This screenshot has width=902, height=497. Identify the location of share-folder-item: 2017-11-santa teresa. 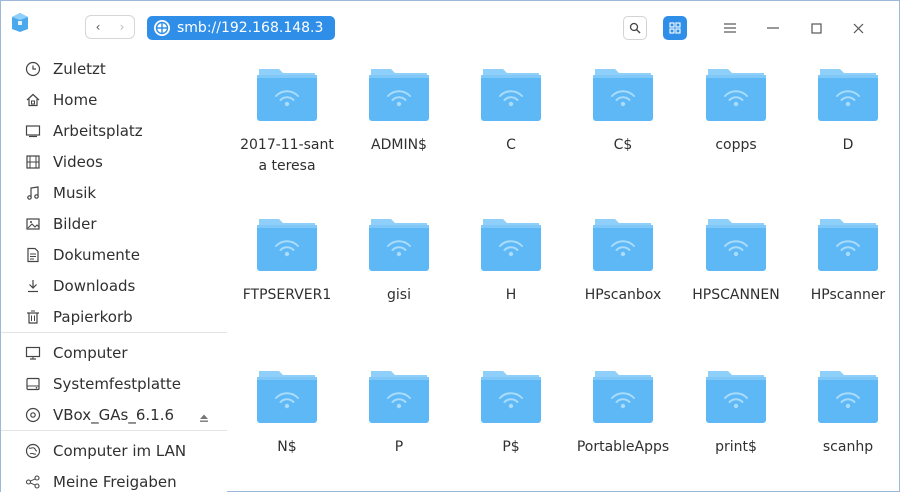
(287, 120).